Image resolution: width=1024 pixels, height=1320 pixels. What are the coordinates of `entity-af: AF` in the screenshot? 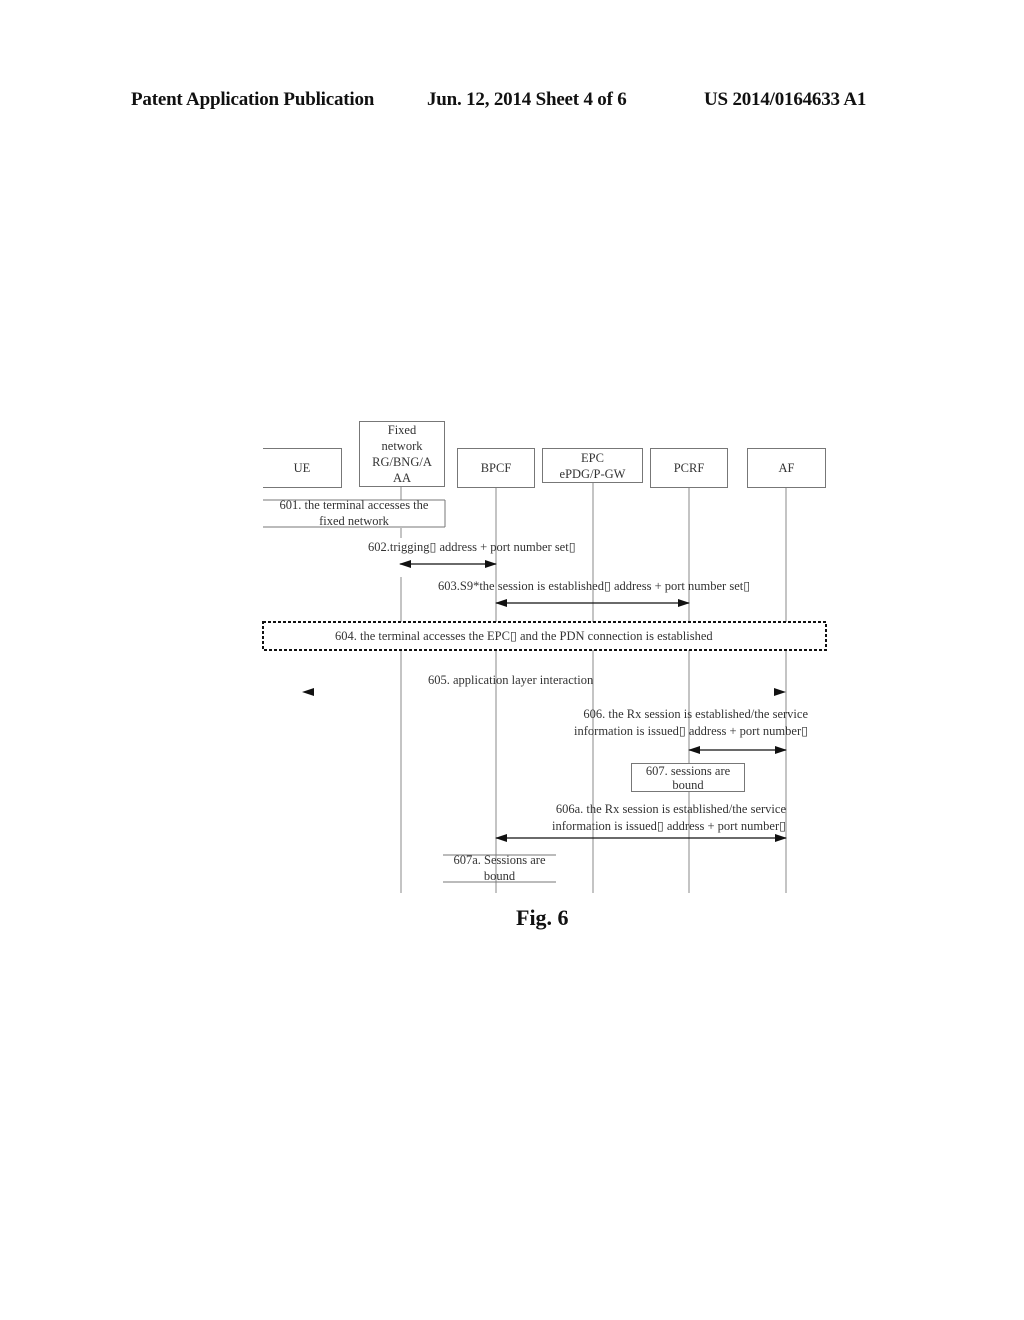 It's located at (786, 468).